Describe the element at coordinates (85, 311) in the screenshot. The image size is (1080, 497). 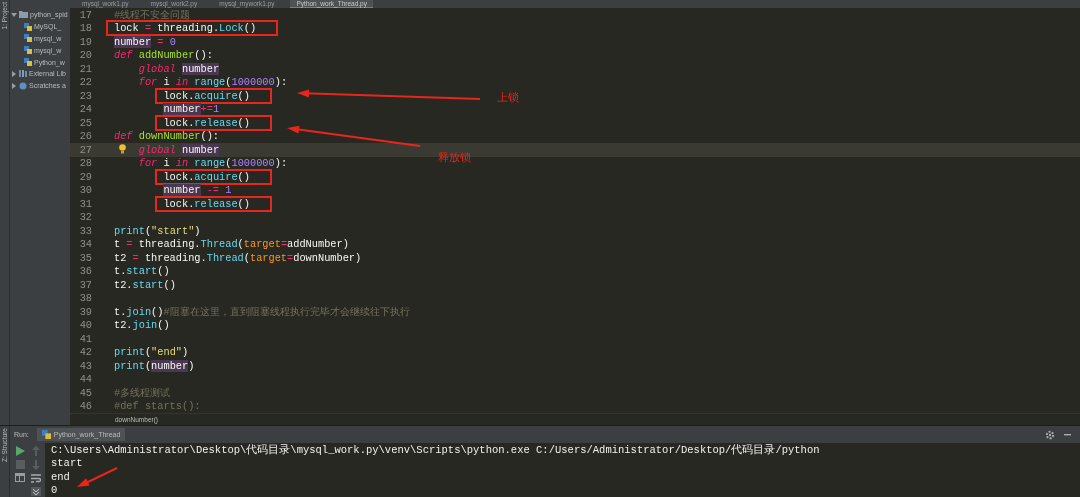
I see `line-number: 39` at that location.